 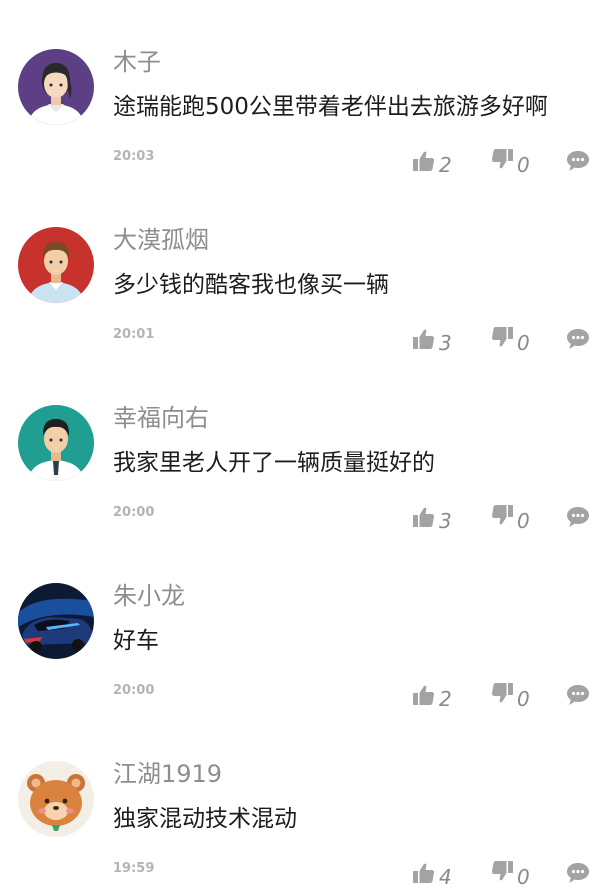 I want to click on car-photo-icon, so click(x=56, y=621).